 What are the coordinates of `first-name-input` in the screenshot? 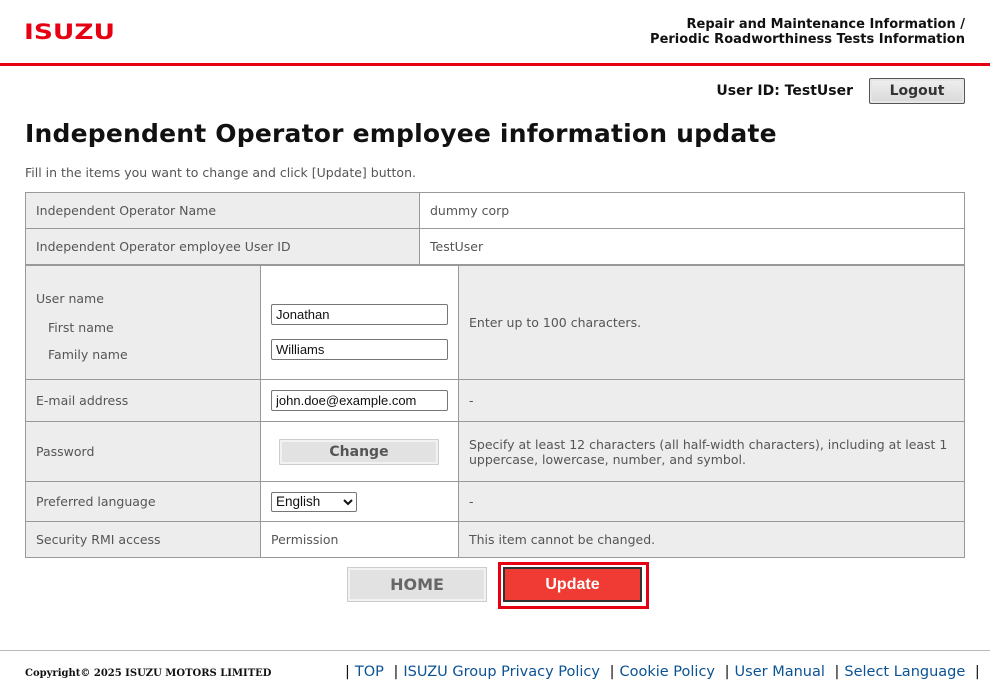 It's located at (359, 314).